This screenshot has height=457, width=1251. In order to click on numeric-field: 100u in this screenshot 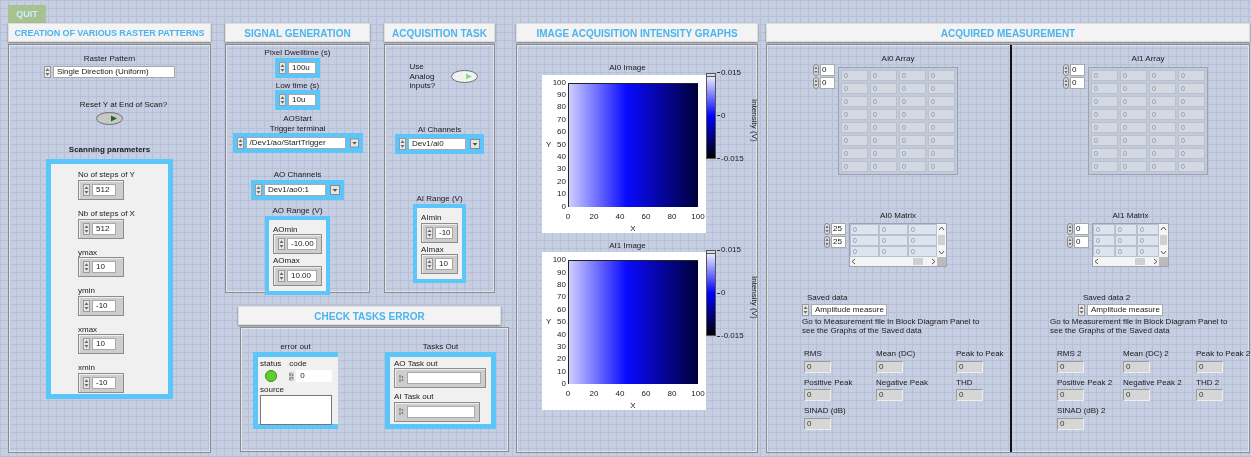, I will do `click(302, 67)`.